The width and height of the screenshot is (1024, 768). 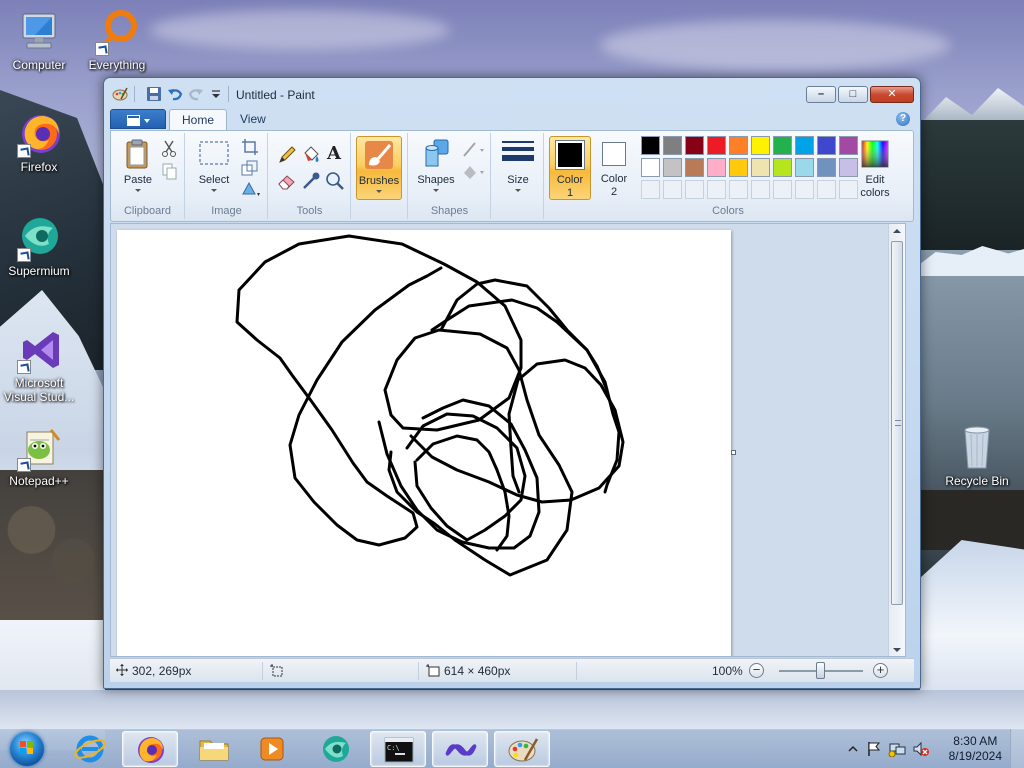 What do you see at coordinates (379, 191) in the screenshot?
I see `chevron-down-icon` at bounding box center [379, 191].